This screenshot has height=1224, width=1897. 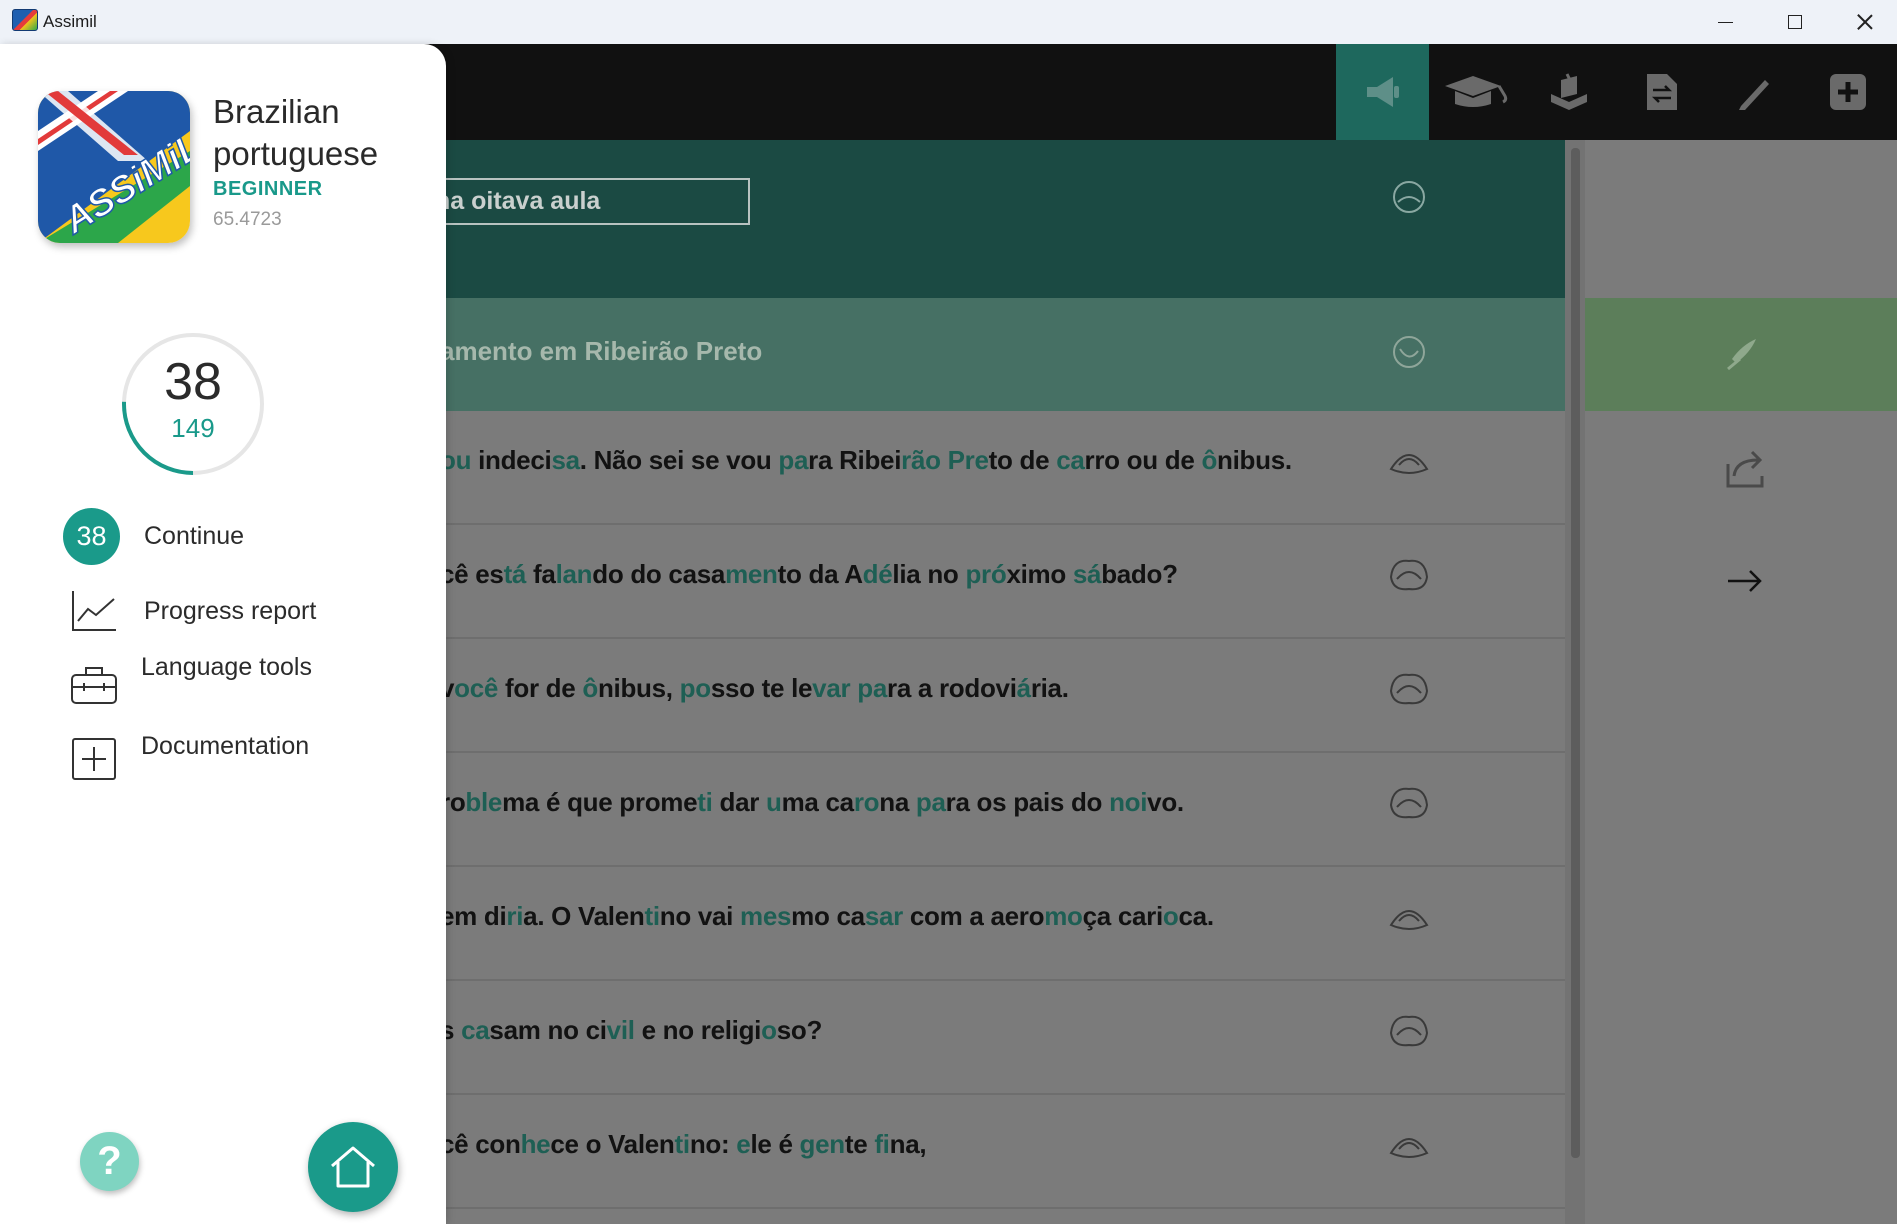 I want to click on progress-total-lessons: 149, so click(x=193, y=428).